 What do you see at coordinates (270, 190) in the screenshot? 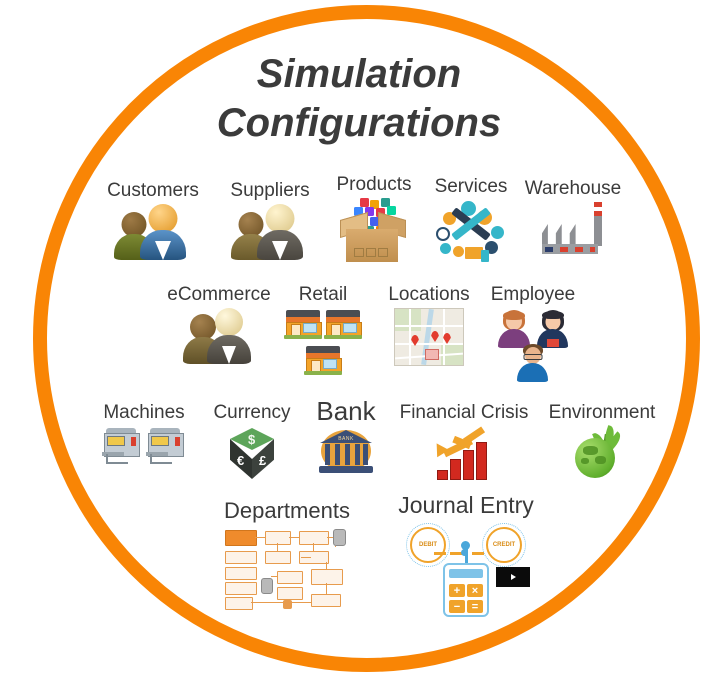
I see `item-label-suppliers: Suppliers` at bounding box center [270, 190].